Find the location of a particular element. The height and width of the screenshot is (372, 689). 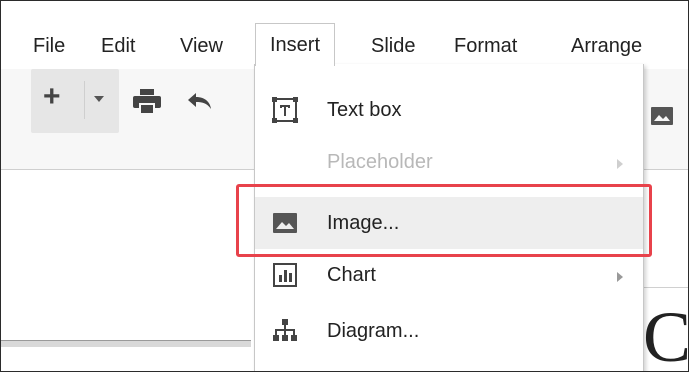

toolbar-divider is located at coordinates (84, 100).